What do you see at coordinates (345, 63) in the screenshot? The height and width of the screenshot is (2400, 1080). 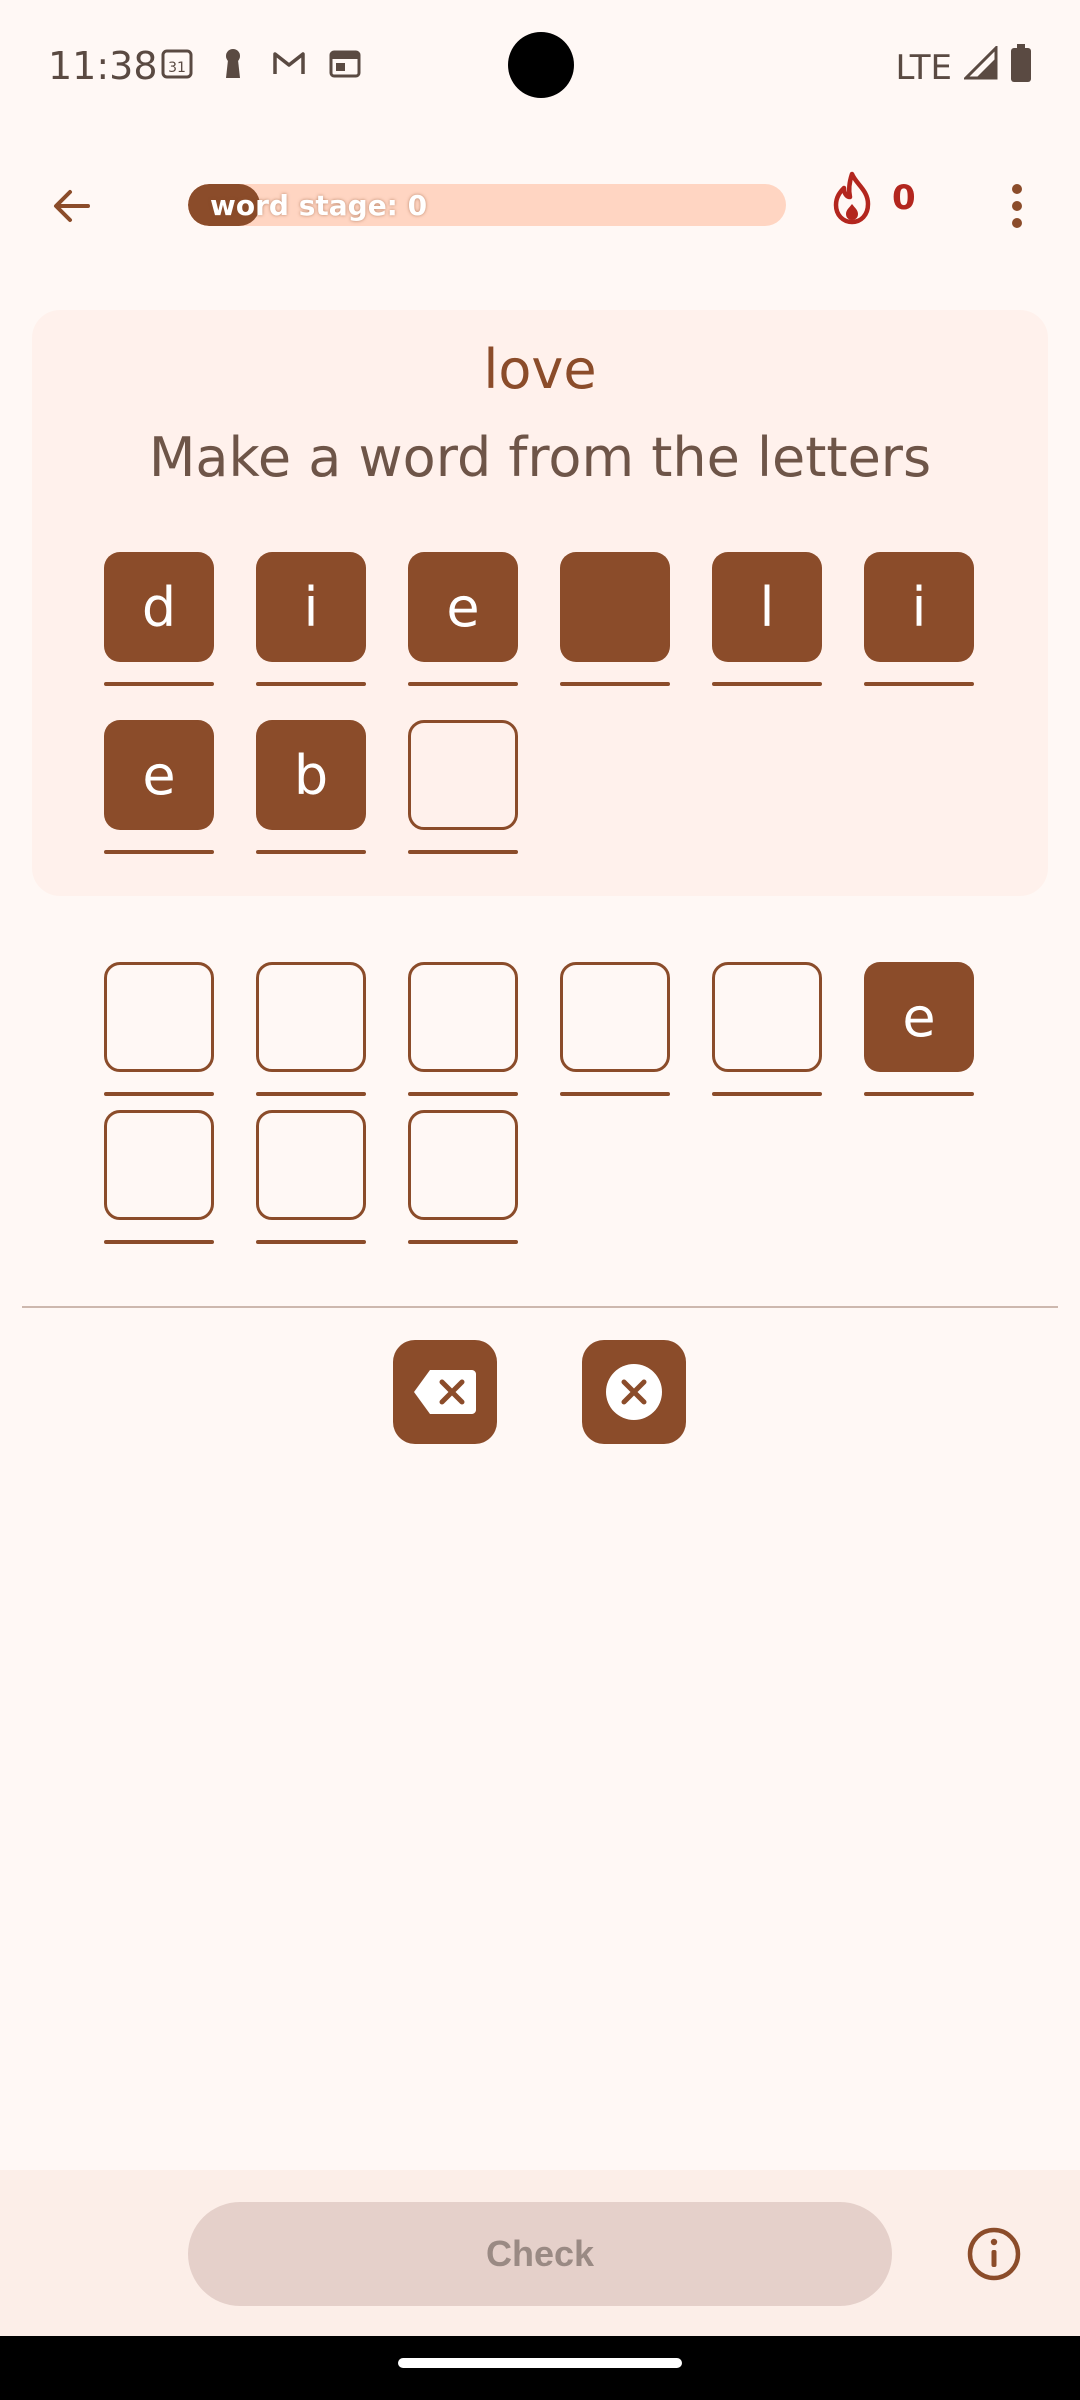 I see `news-icon` at bounding box center [345, 63].